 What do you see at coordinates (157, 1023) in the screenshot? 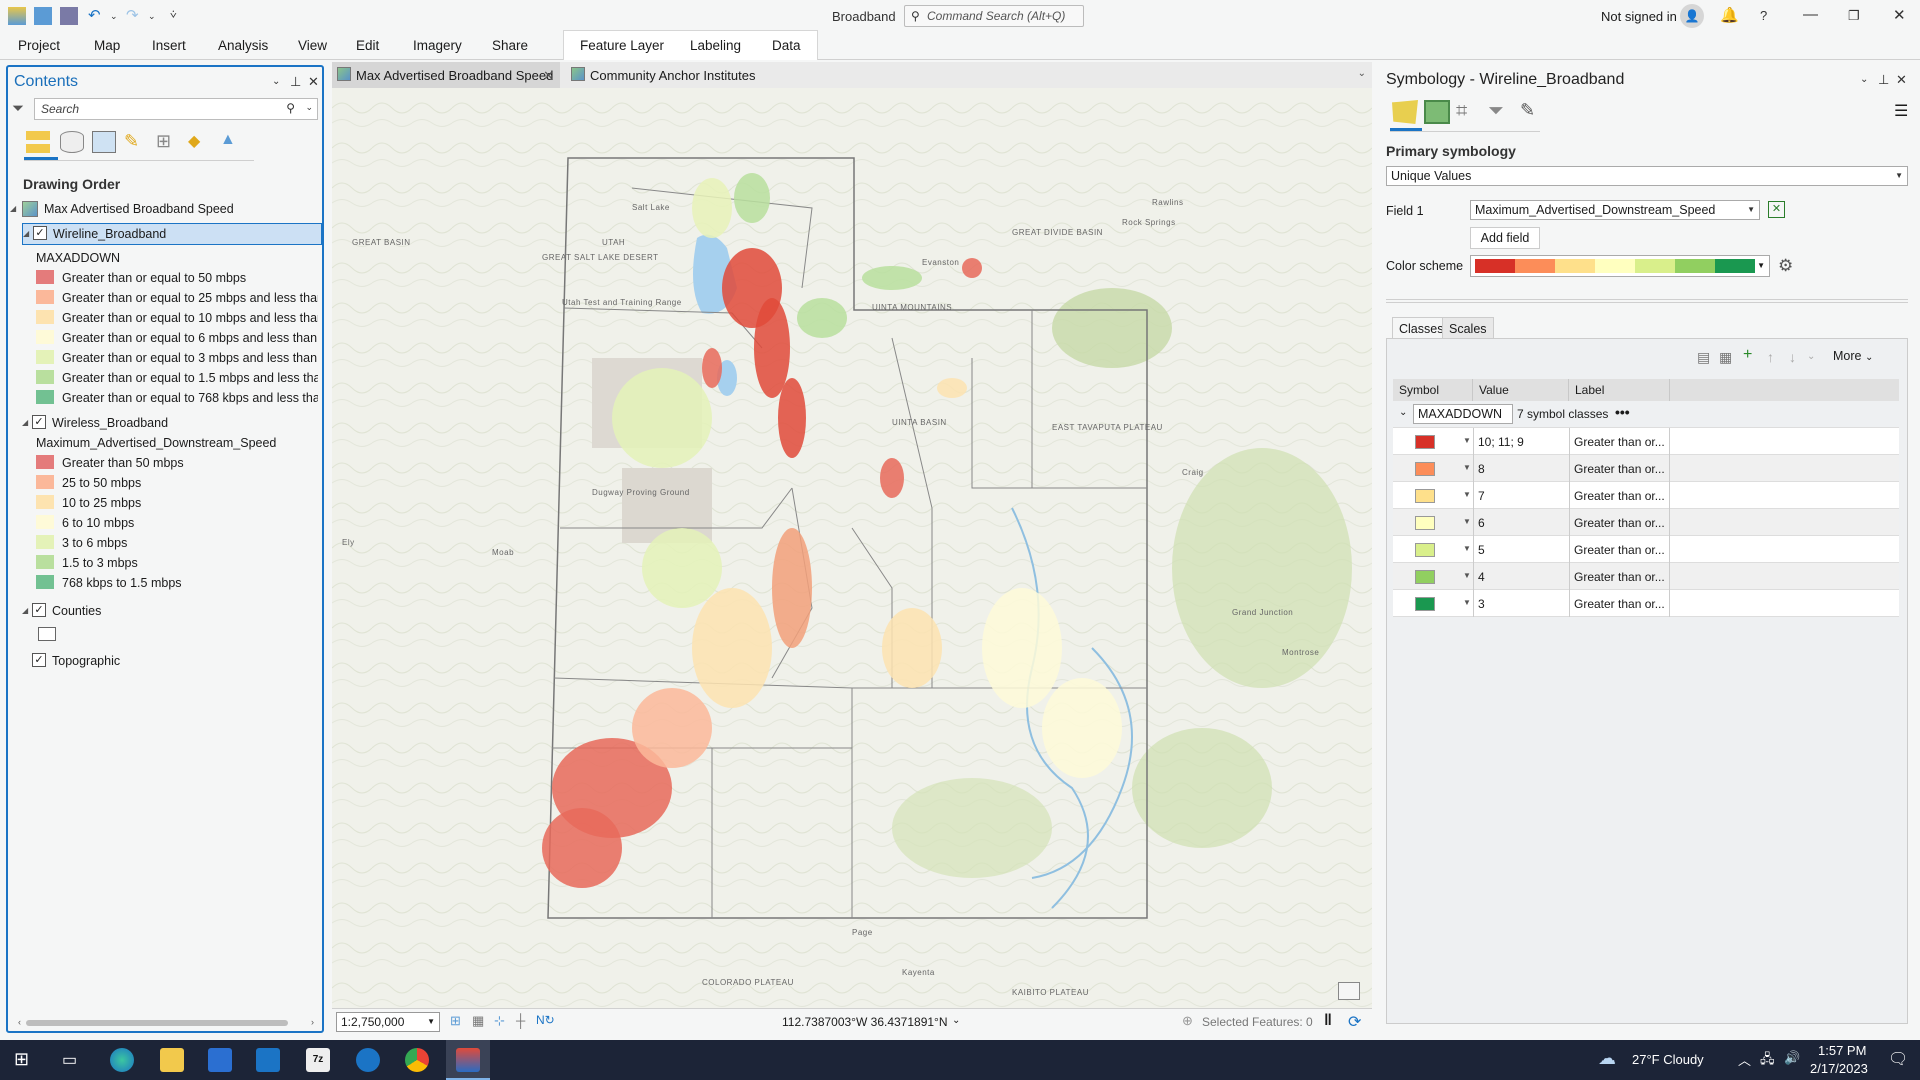
I see `scrollbar-thumb` at bounding box center [157, 1023].